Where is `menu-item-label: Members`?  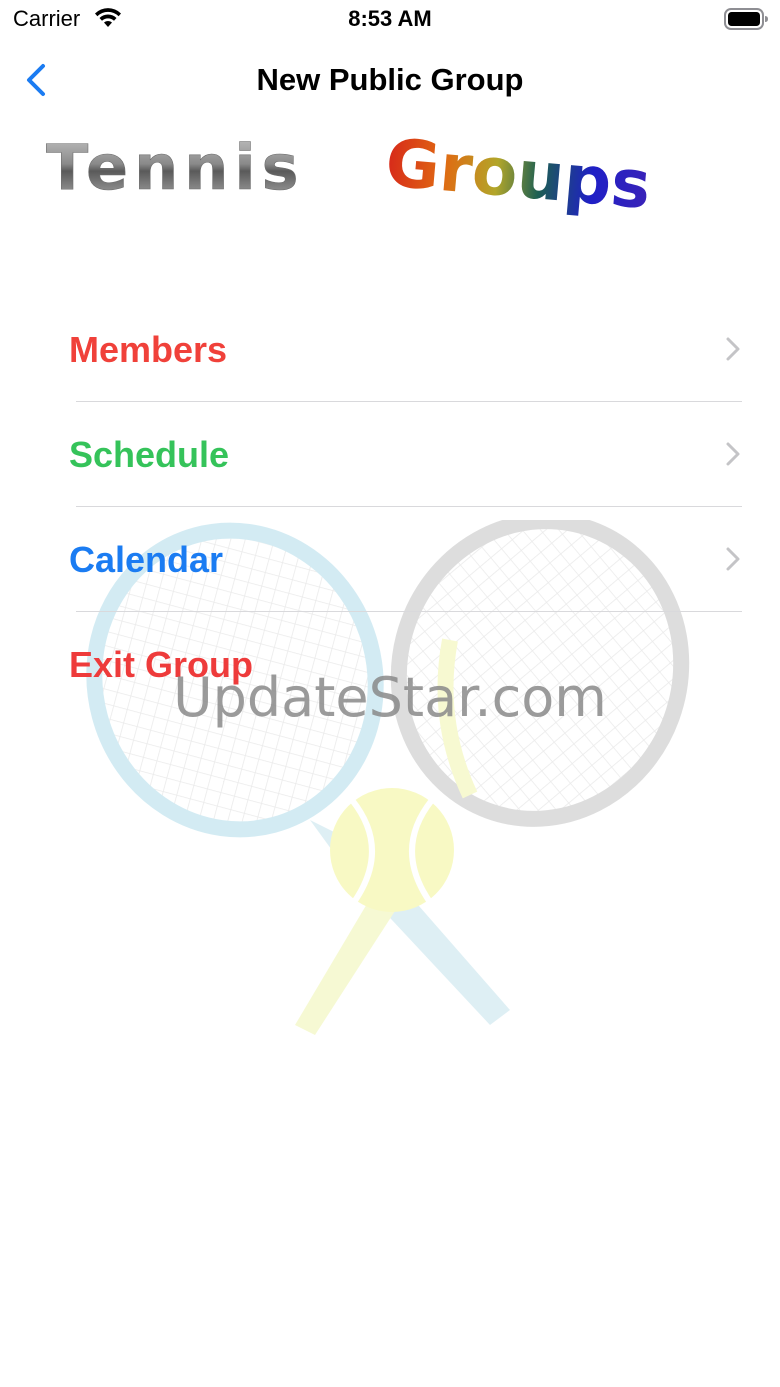
menu-item-label: Members is located at coordinates (148, 349).